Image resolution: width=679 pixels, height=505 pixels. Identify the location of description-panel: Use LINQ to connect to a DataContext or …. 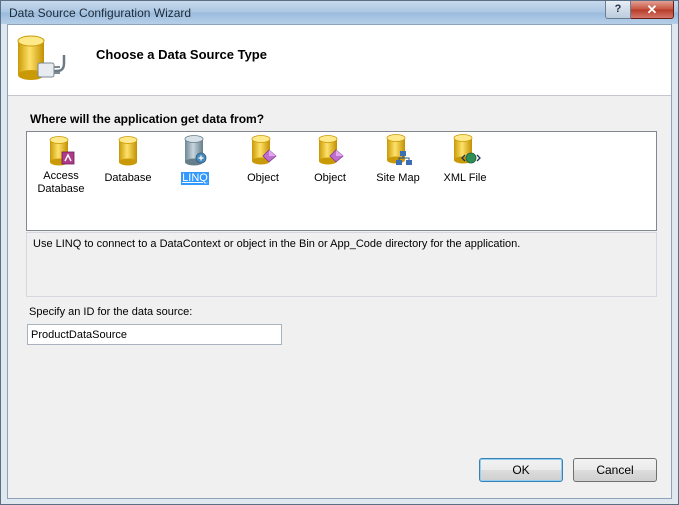
(341, 264).